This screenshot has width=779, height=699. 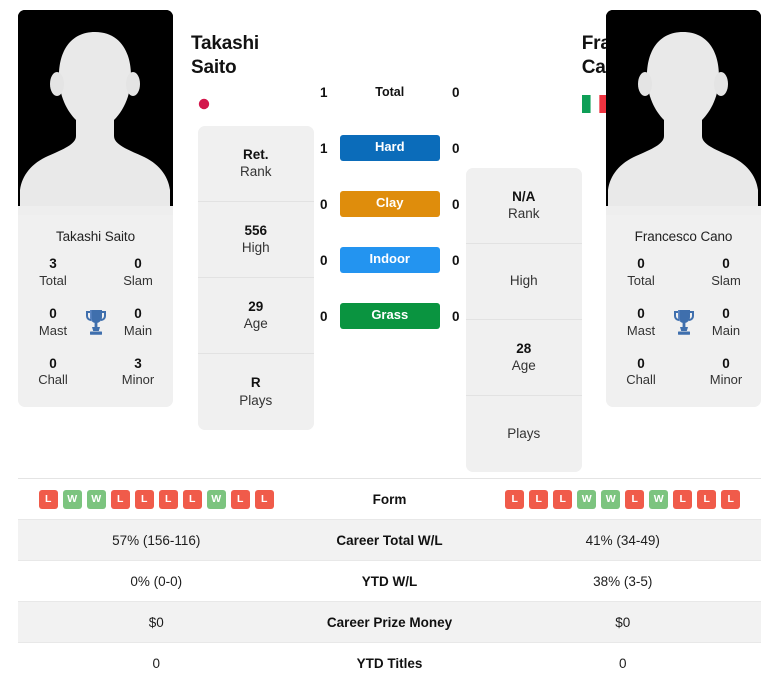 I want to click on table-row-career-prize-money: $0 Career Prize Money $0, so click(x=389, y=622).